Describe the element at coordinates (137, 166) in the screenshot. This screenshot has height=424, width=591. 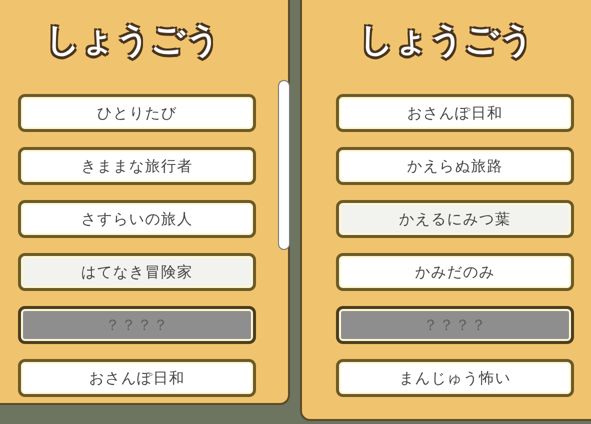
I see `title-button: きままな旅行者` at that location.